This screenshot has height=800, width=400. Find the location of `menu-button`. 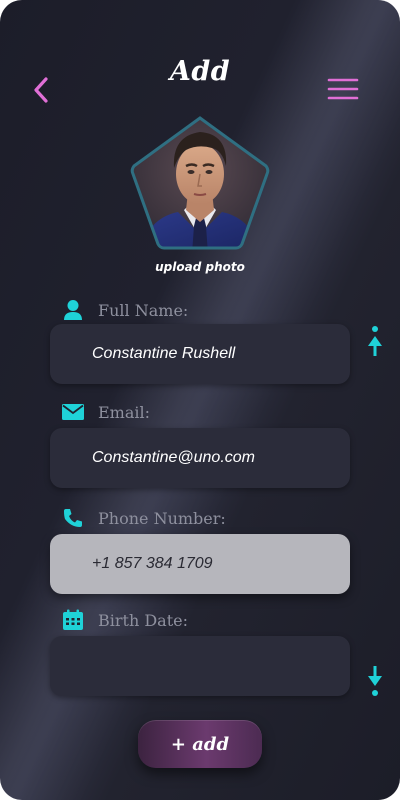

menu-button is located at coordinates (343, 90).